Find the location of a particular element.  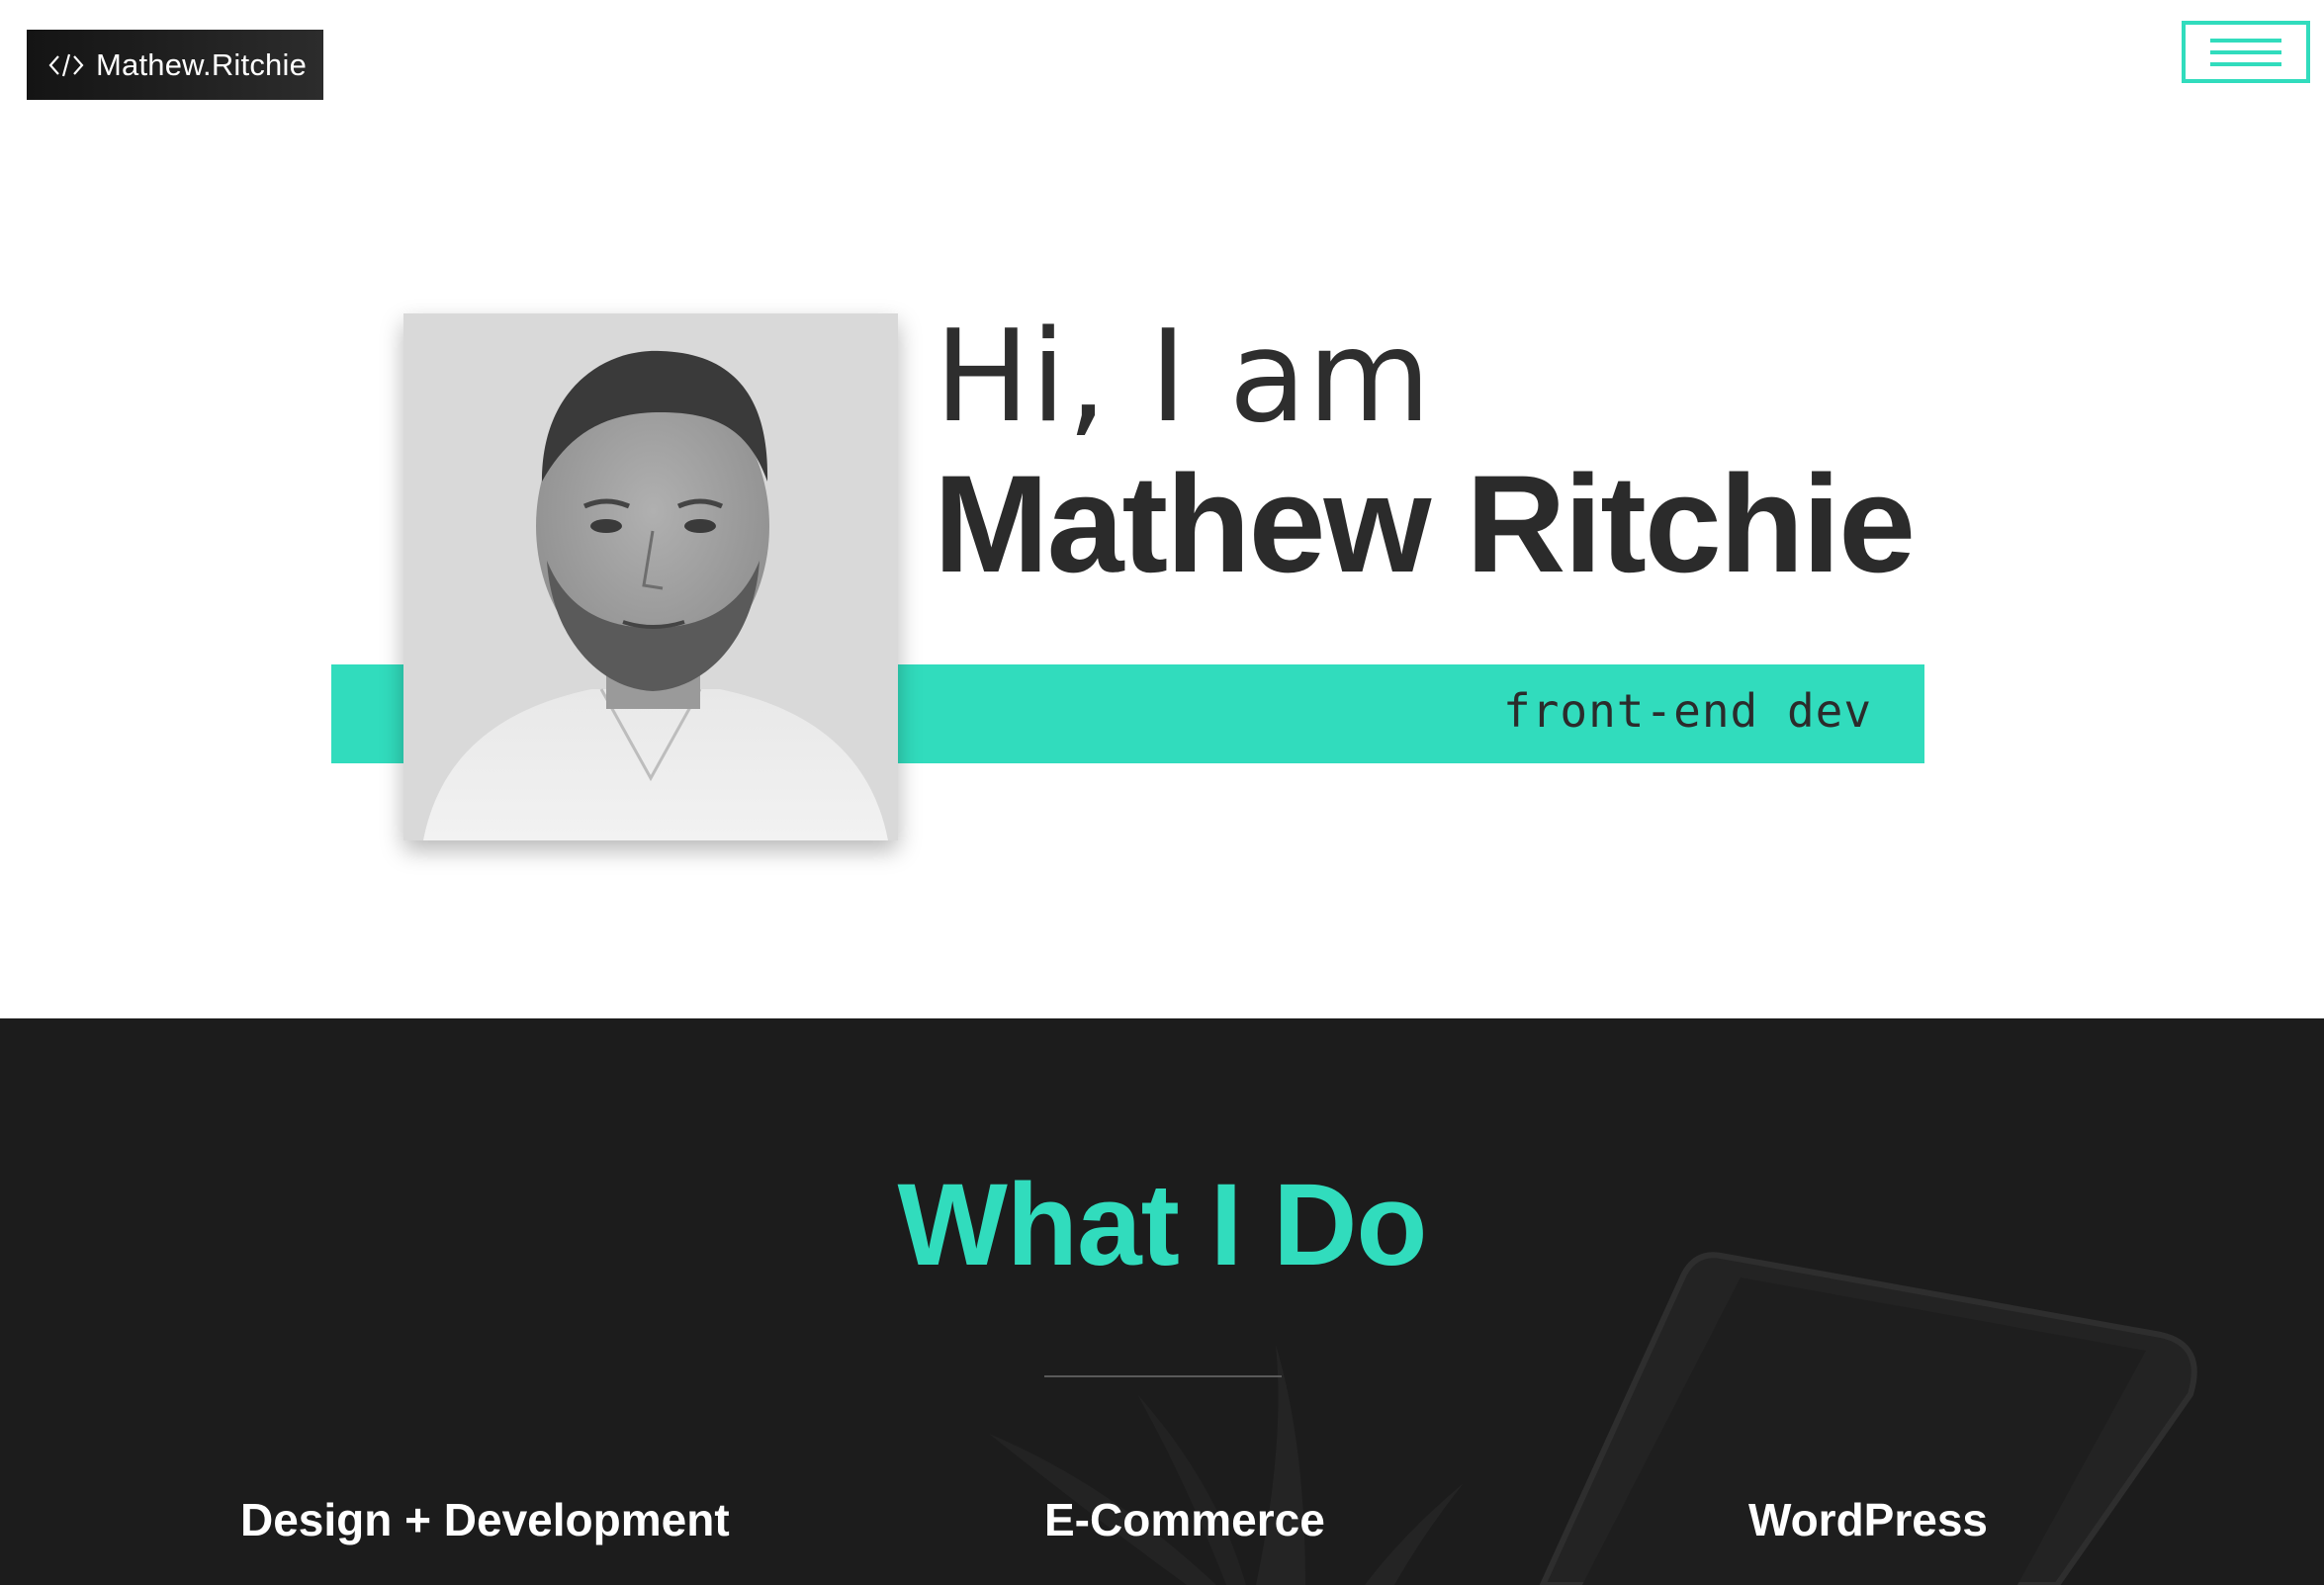

hamburger-icon is located at coordinates (2245, 40).